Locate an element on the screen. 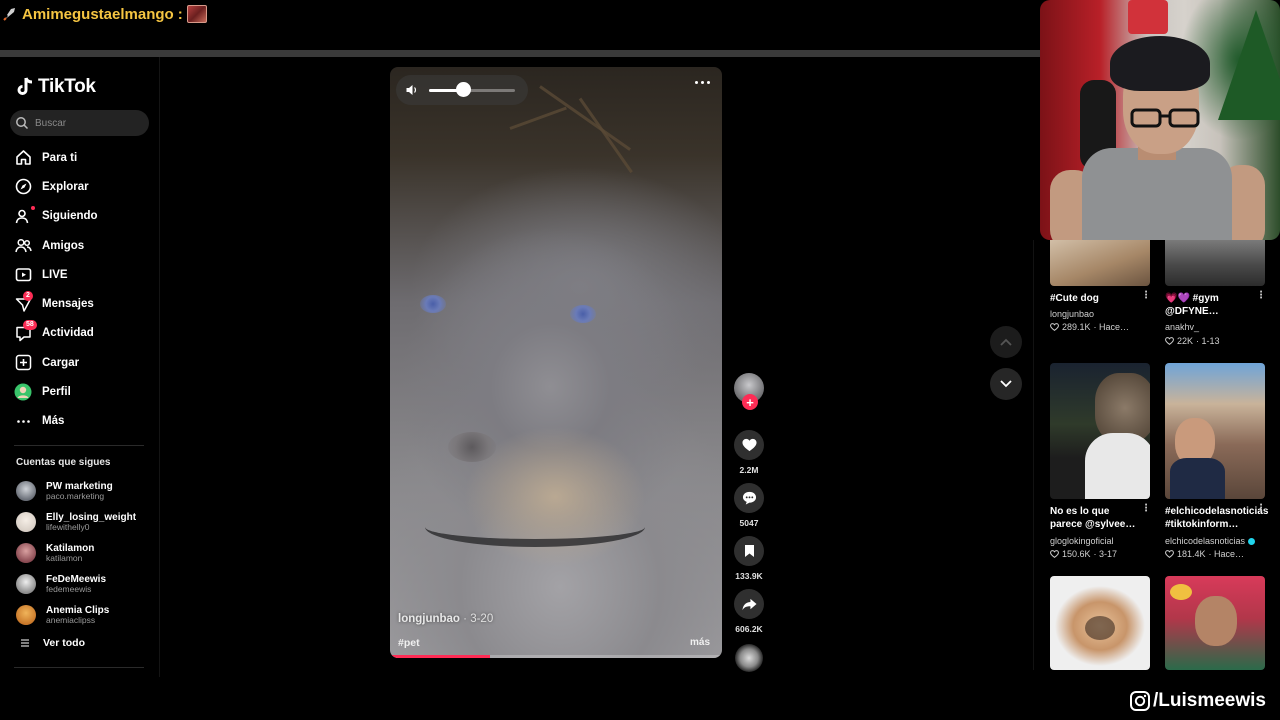 Image resolution: width=1280 pixels, height=720 pixels. following-account: Elly_losing_weight lifewithelly0 is located at coordinates (76, 522).